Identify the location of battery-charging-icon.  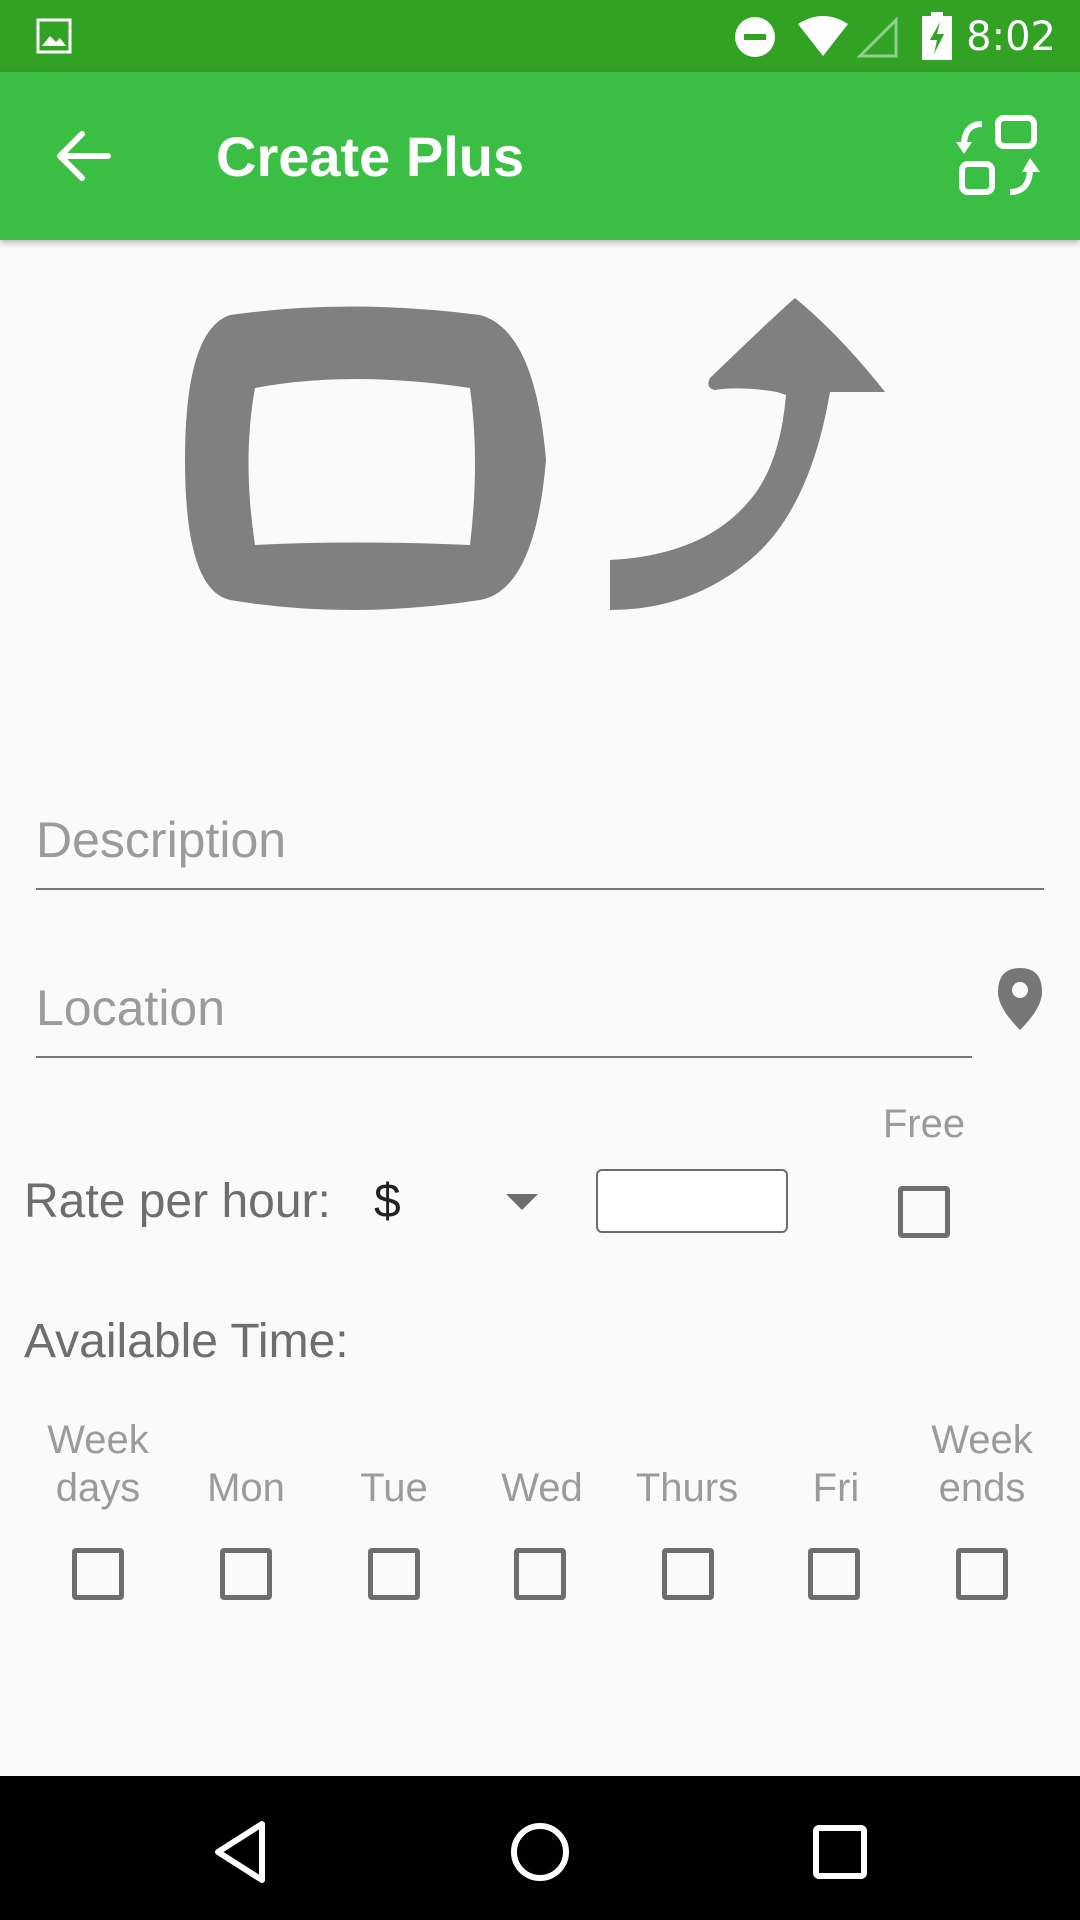
(937, 36).